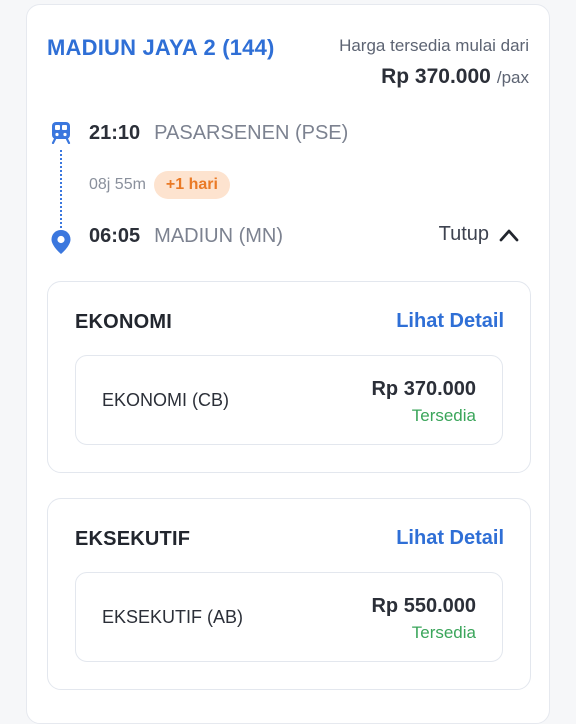 This screenshot has width=576, height=724. What do you see at coordinates (509, 235) in the screenshot?
I see `chevron-up-icon` at bounding box center [509, 235].